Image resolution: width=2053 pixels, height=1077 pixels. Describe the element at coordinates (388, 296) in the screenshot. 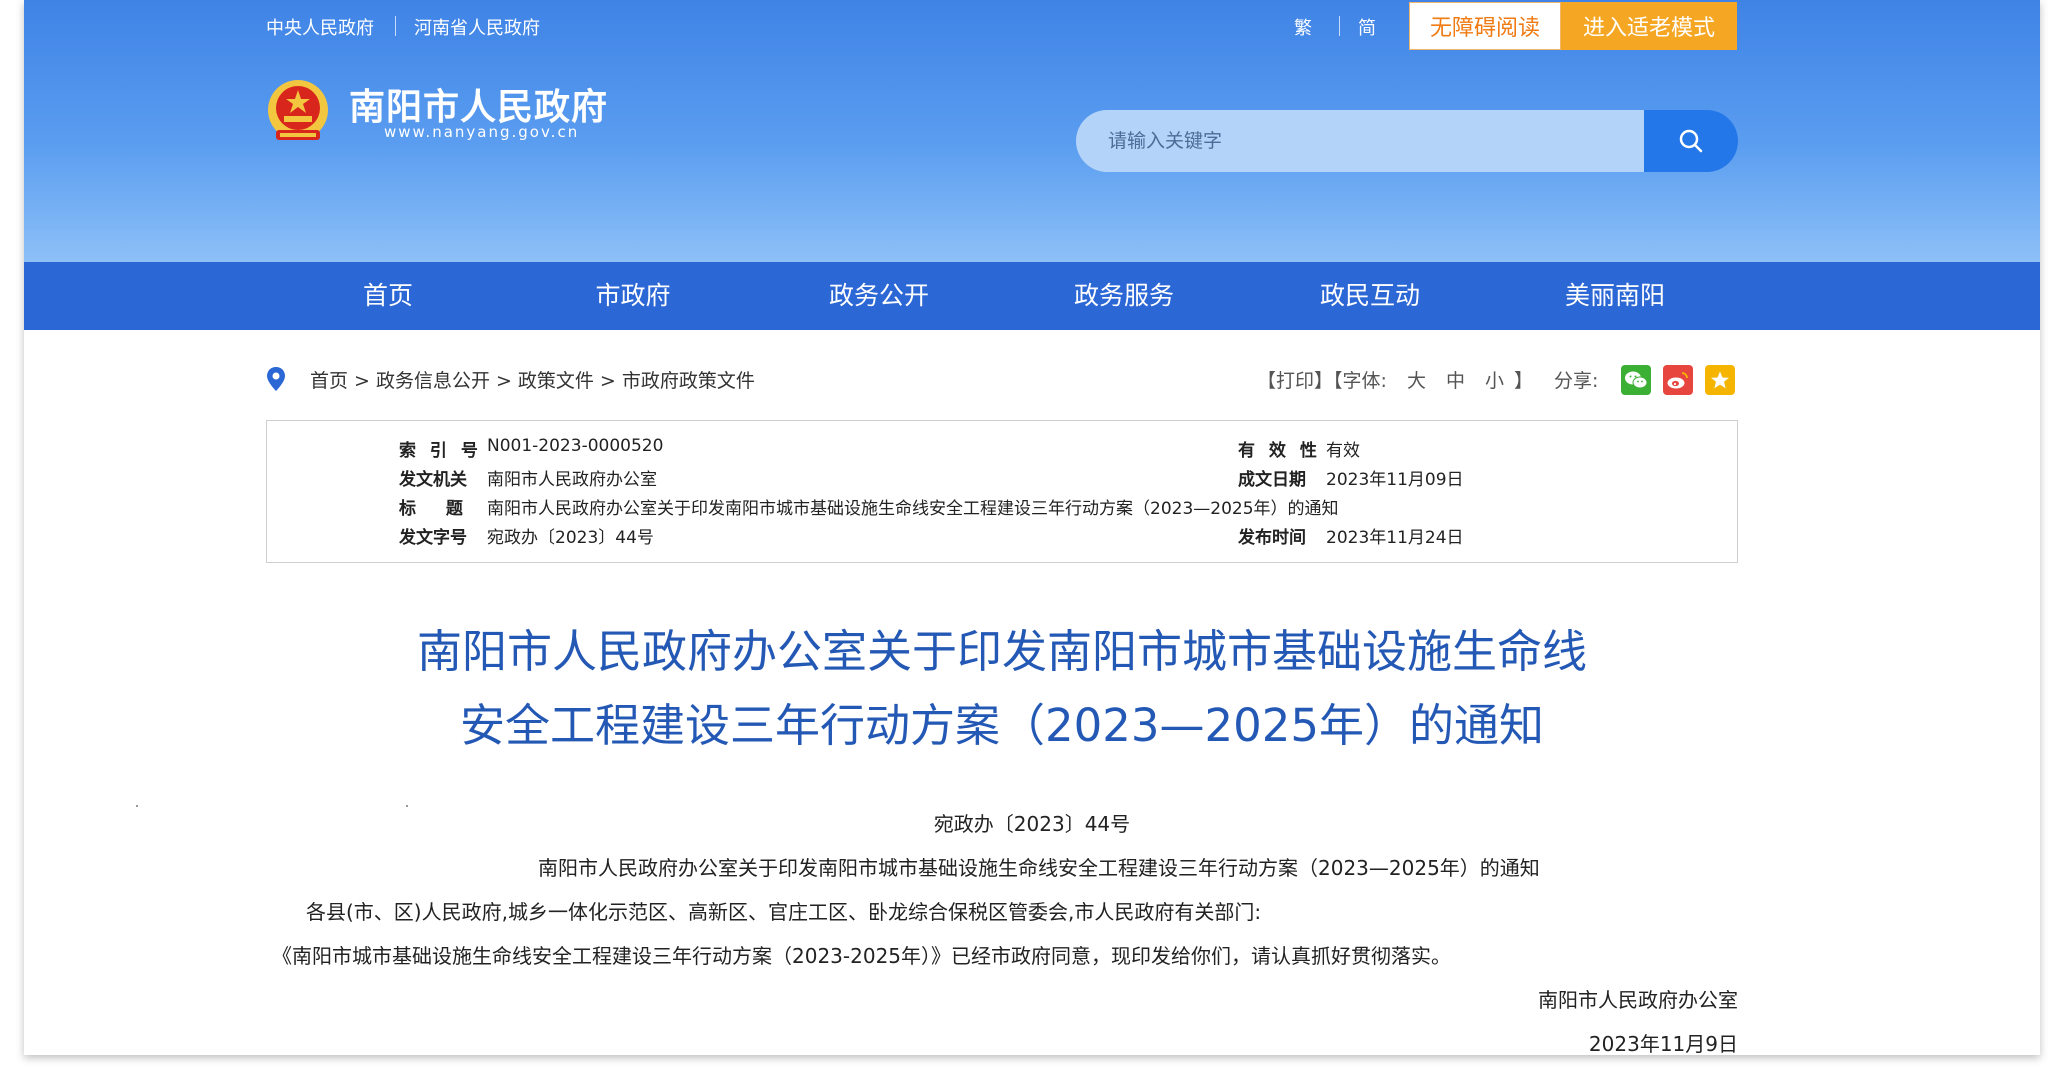

I see `nav-home: 首页` at that location.